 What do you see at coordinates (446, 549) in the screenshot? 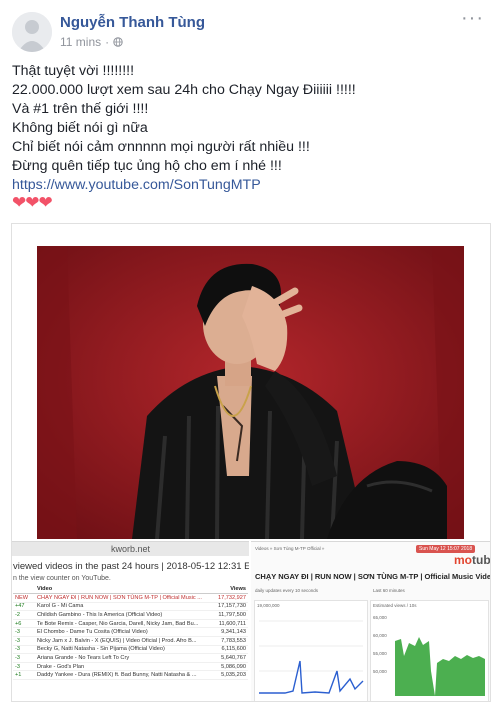
I see `date-badge: Sun May 12 15:07 2018` at bounding box center [446, 549].